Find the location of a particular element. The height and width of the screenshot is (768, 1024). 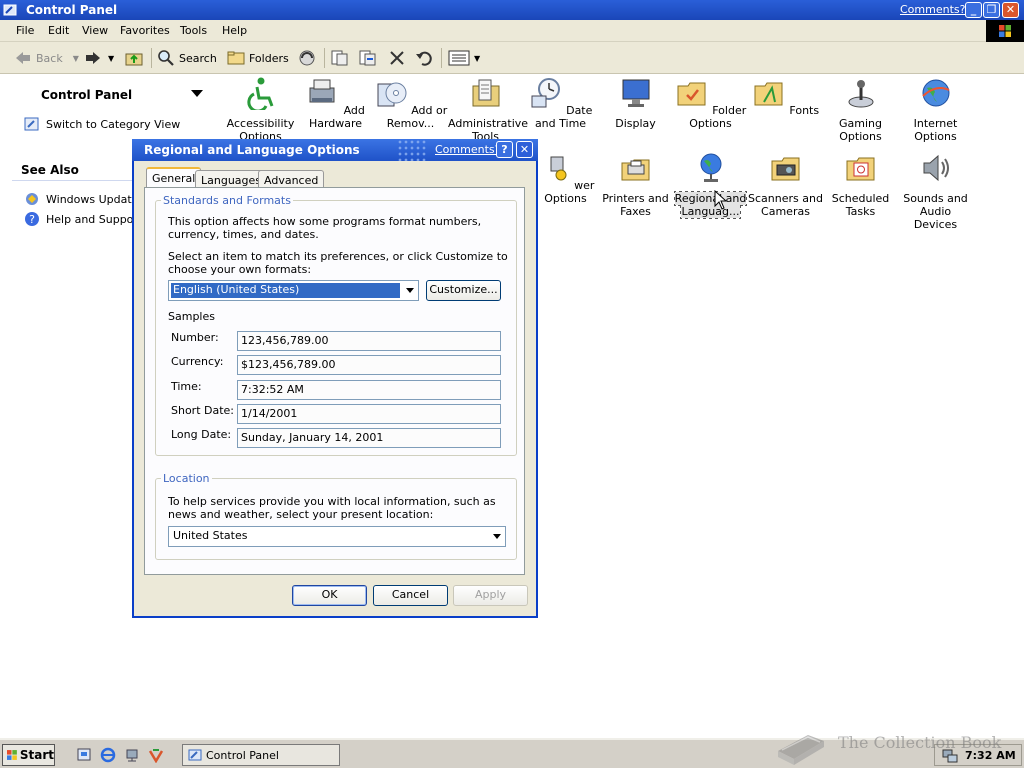

start-button: Start is located at coordinates (28, 755).